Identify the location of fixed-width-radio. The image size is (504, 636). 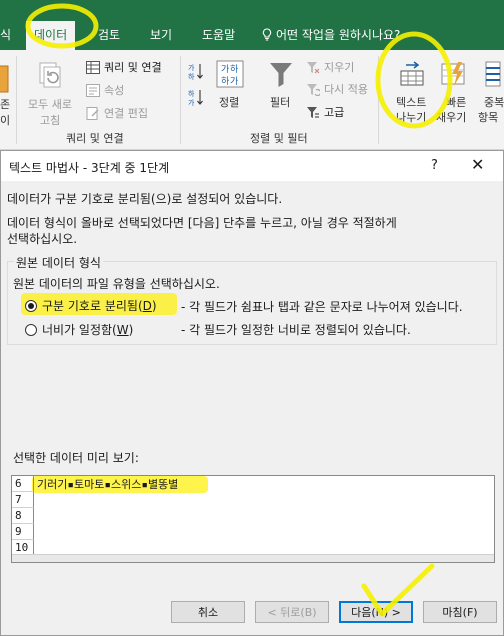
(31, 329).